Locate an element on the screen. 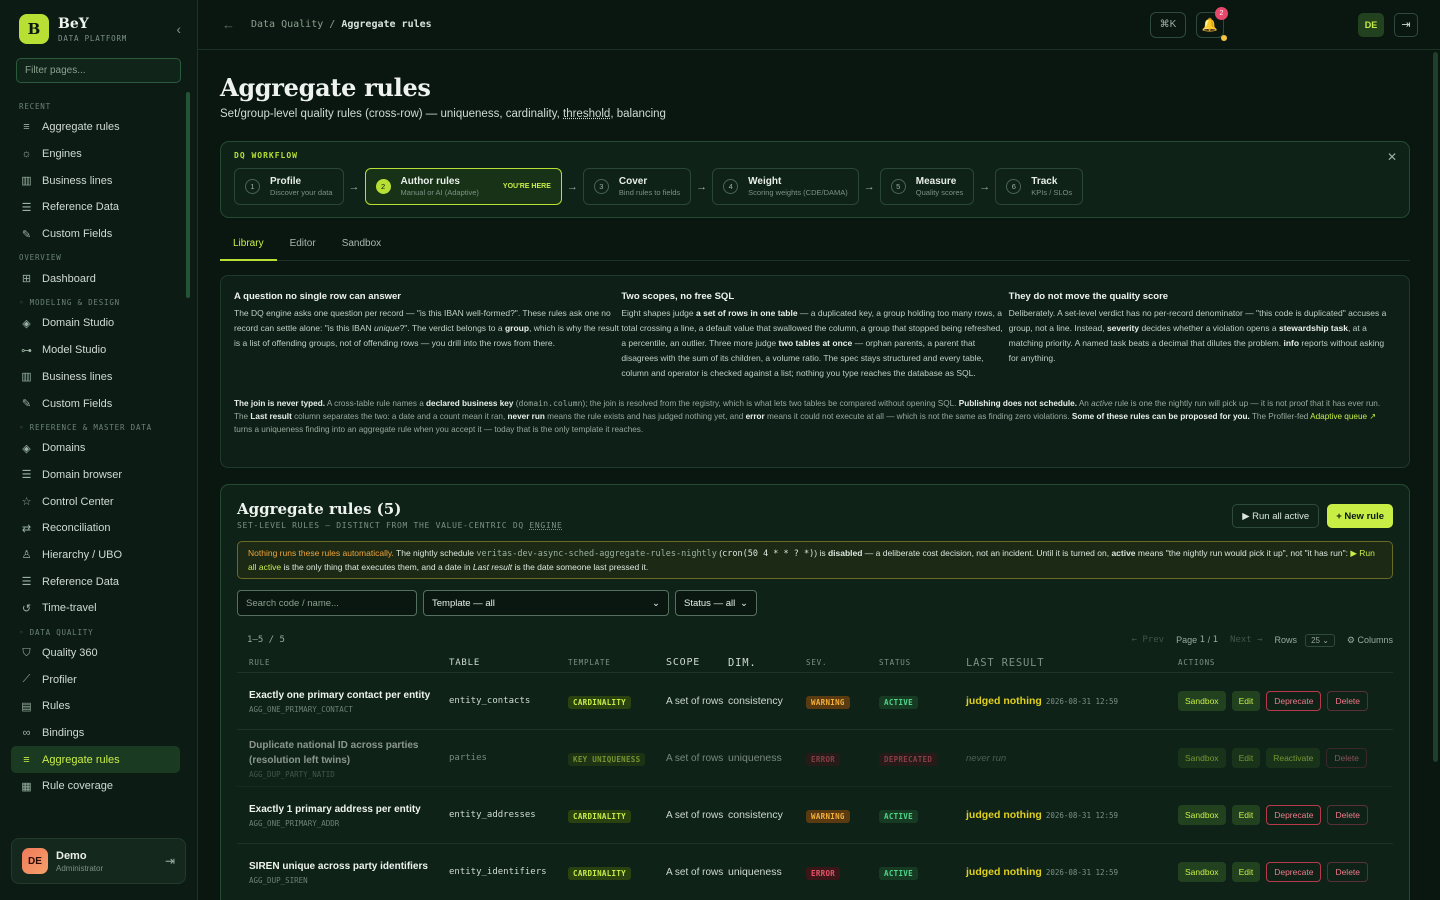 The width and height of the screenshot is (1440, 900). sidebar-item-time-travel: ↺ Time-travel is located at coordinates (95, 608).